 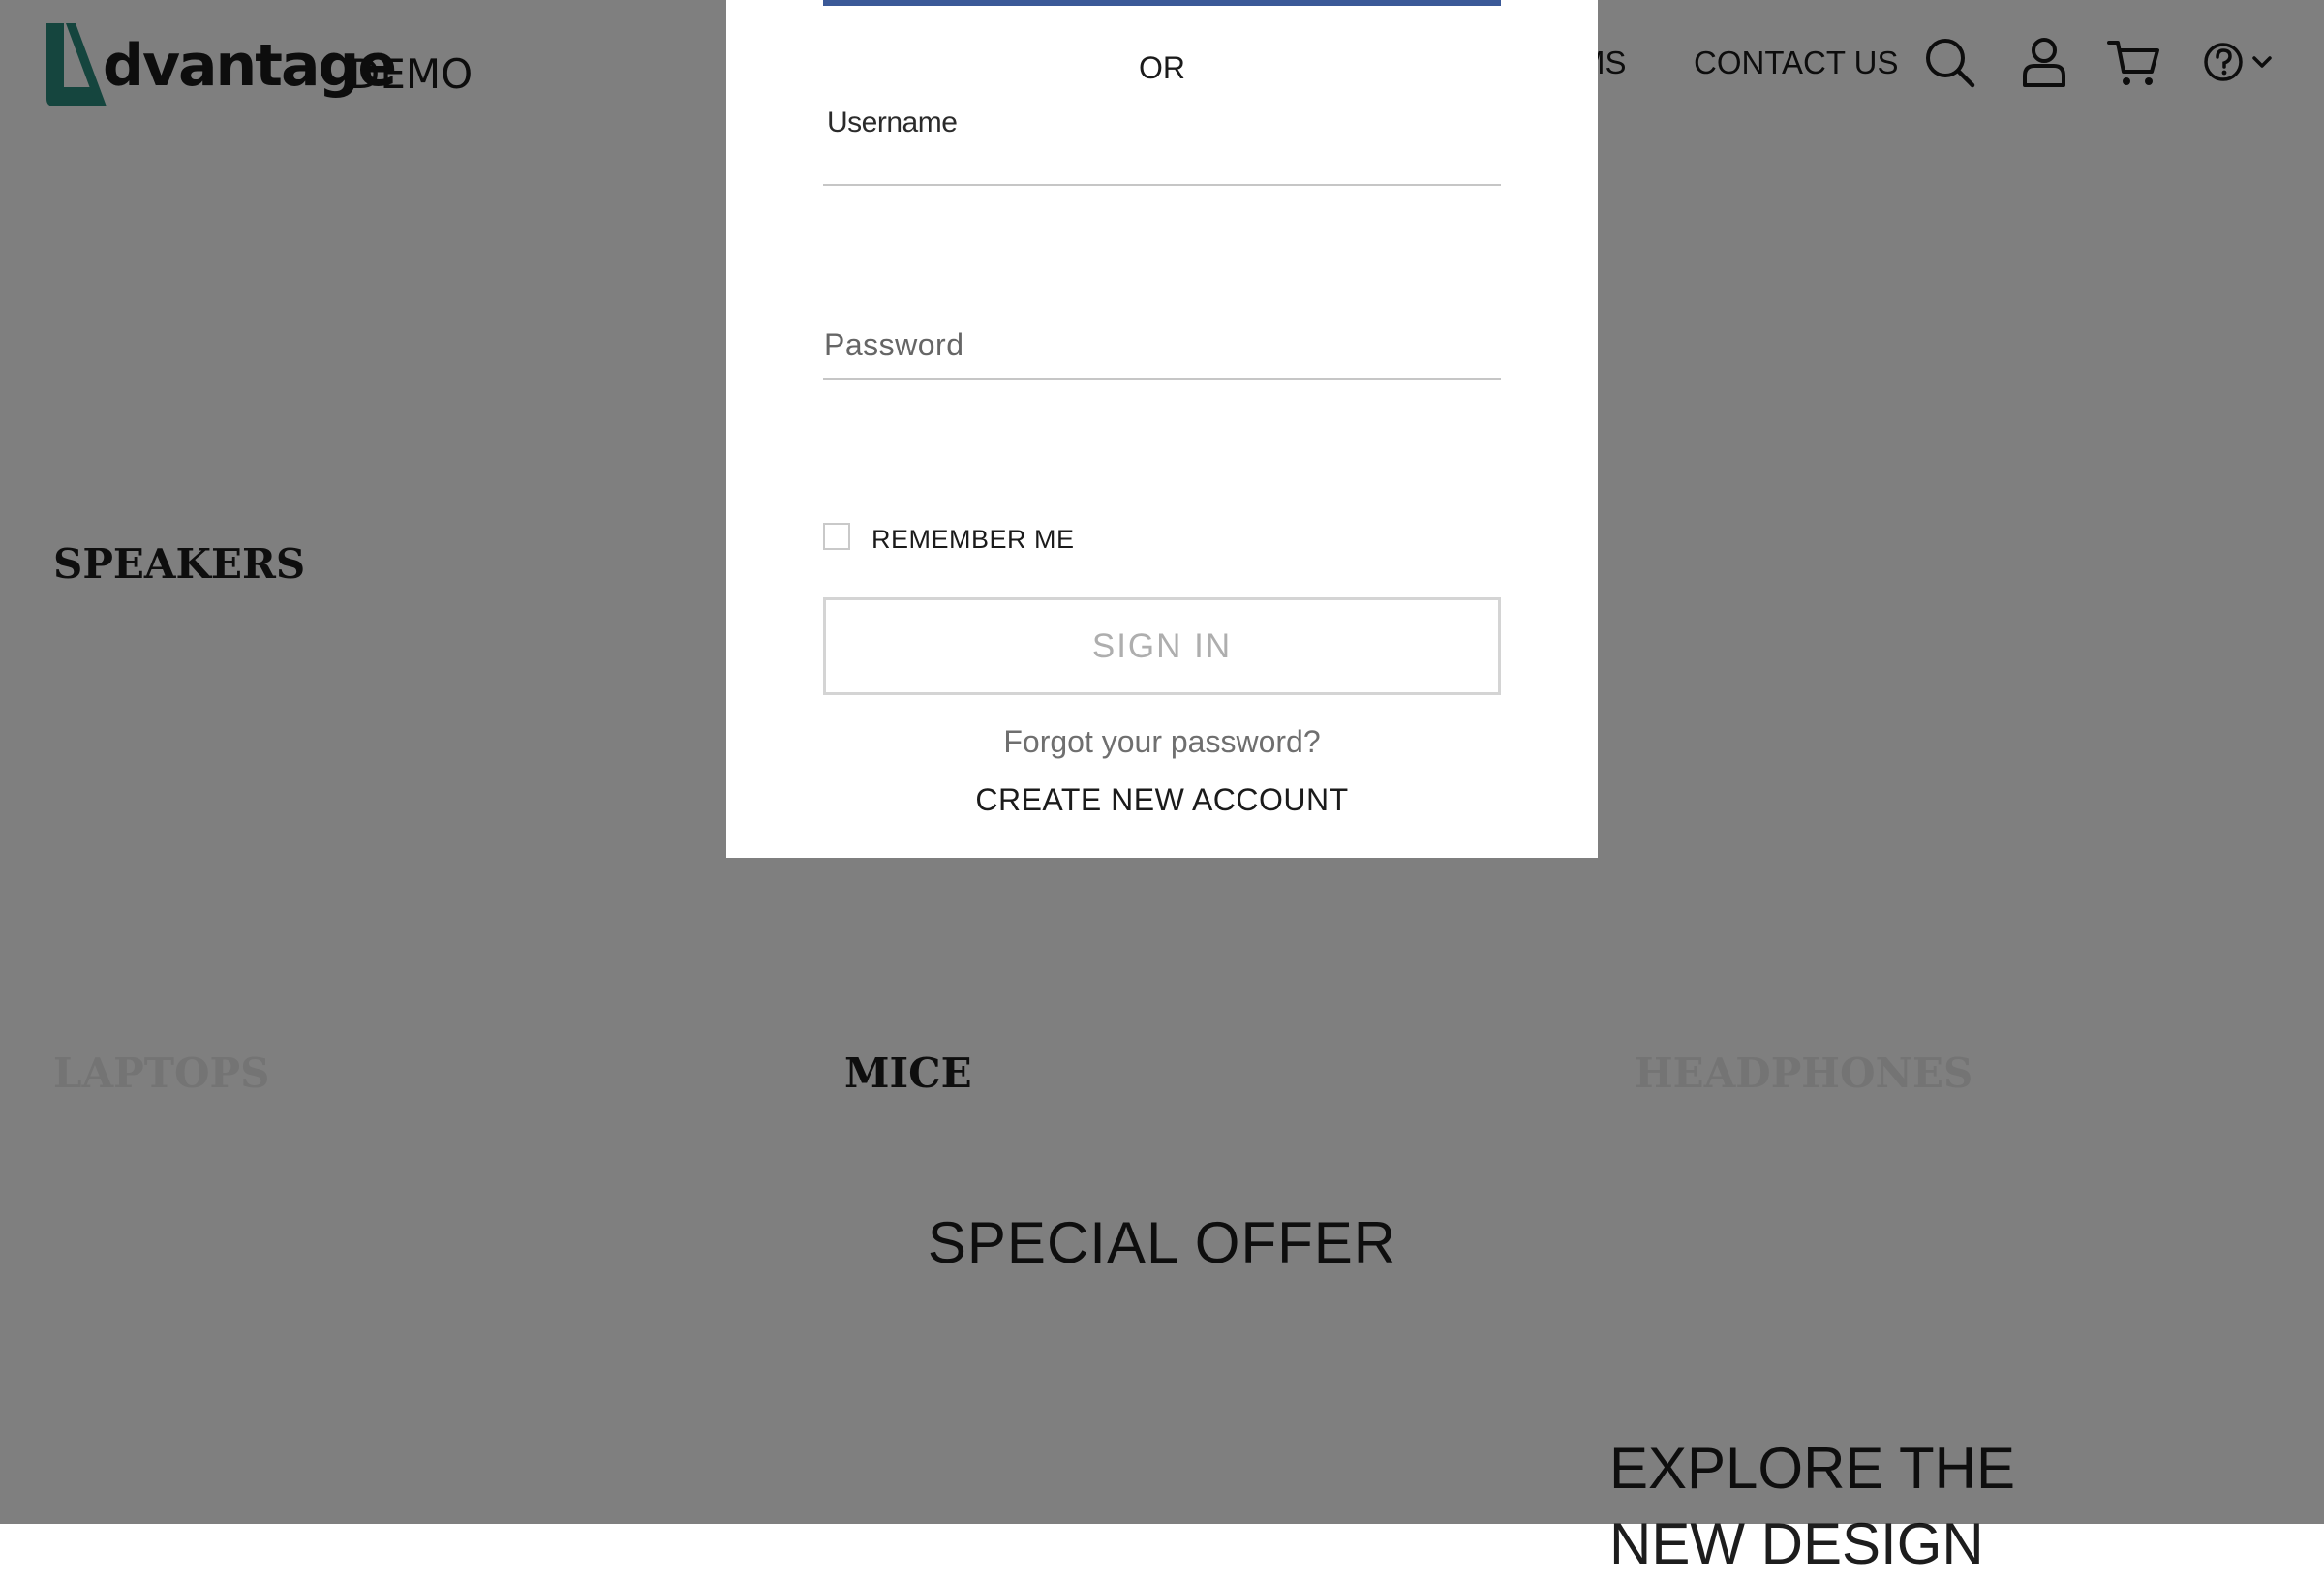 I want to click on facebook-signin-button, so click(x=1162, y=3).